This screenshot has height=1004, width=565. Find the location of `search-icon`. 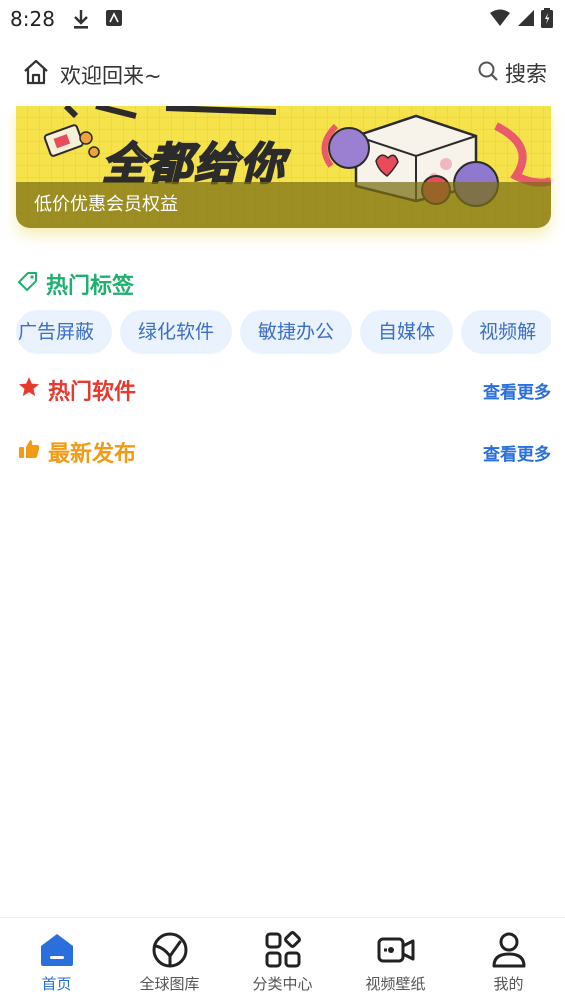

search-icon is located at coordinates (488, 73).